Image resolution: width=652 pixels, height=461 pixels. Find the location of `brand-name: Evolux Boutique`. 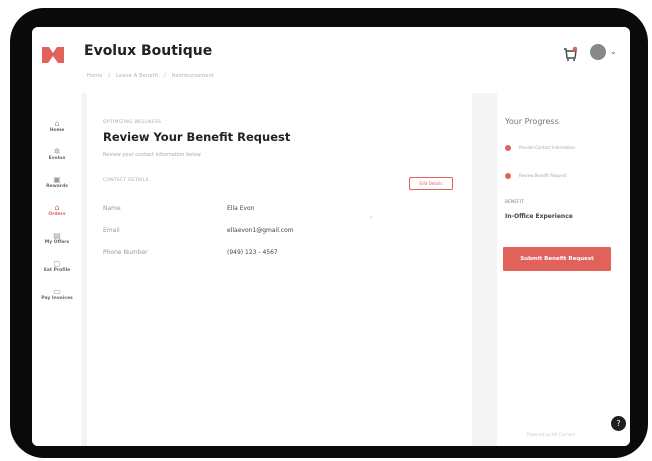

brand-name: Evolux Boutique is located at coordinates (148, 51).